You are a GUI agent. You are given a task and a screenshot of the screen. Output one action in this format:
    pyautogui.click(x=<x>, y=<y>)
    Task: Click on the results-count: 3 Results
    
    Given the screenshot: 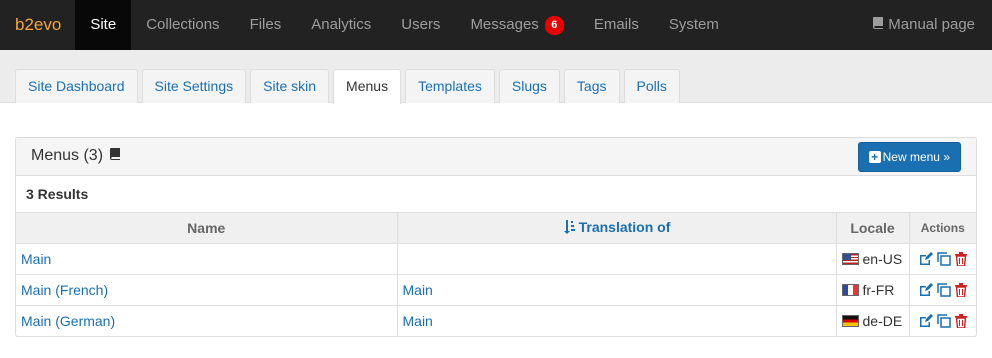 What is the action you would take?
    pyautogui.click(x=57, y=194)
    